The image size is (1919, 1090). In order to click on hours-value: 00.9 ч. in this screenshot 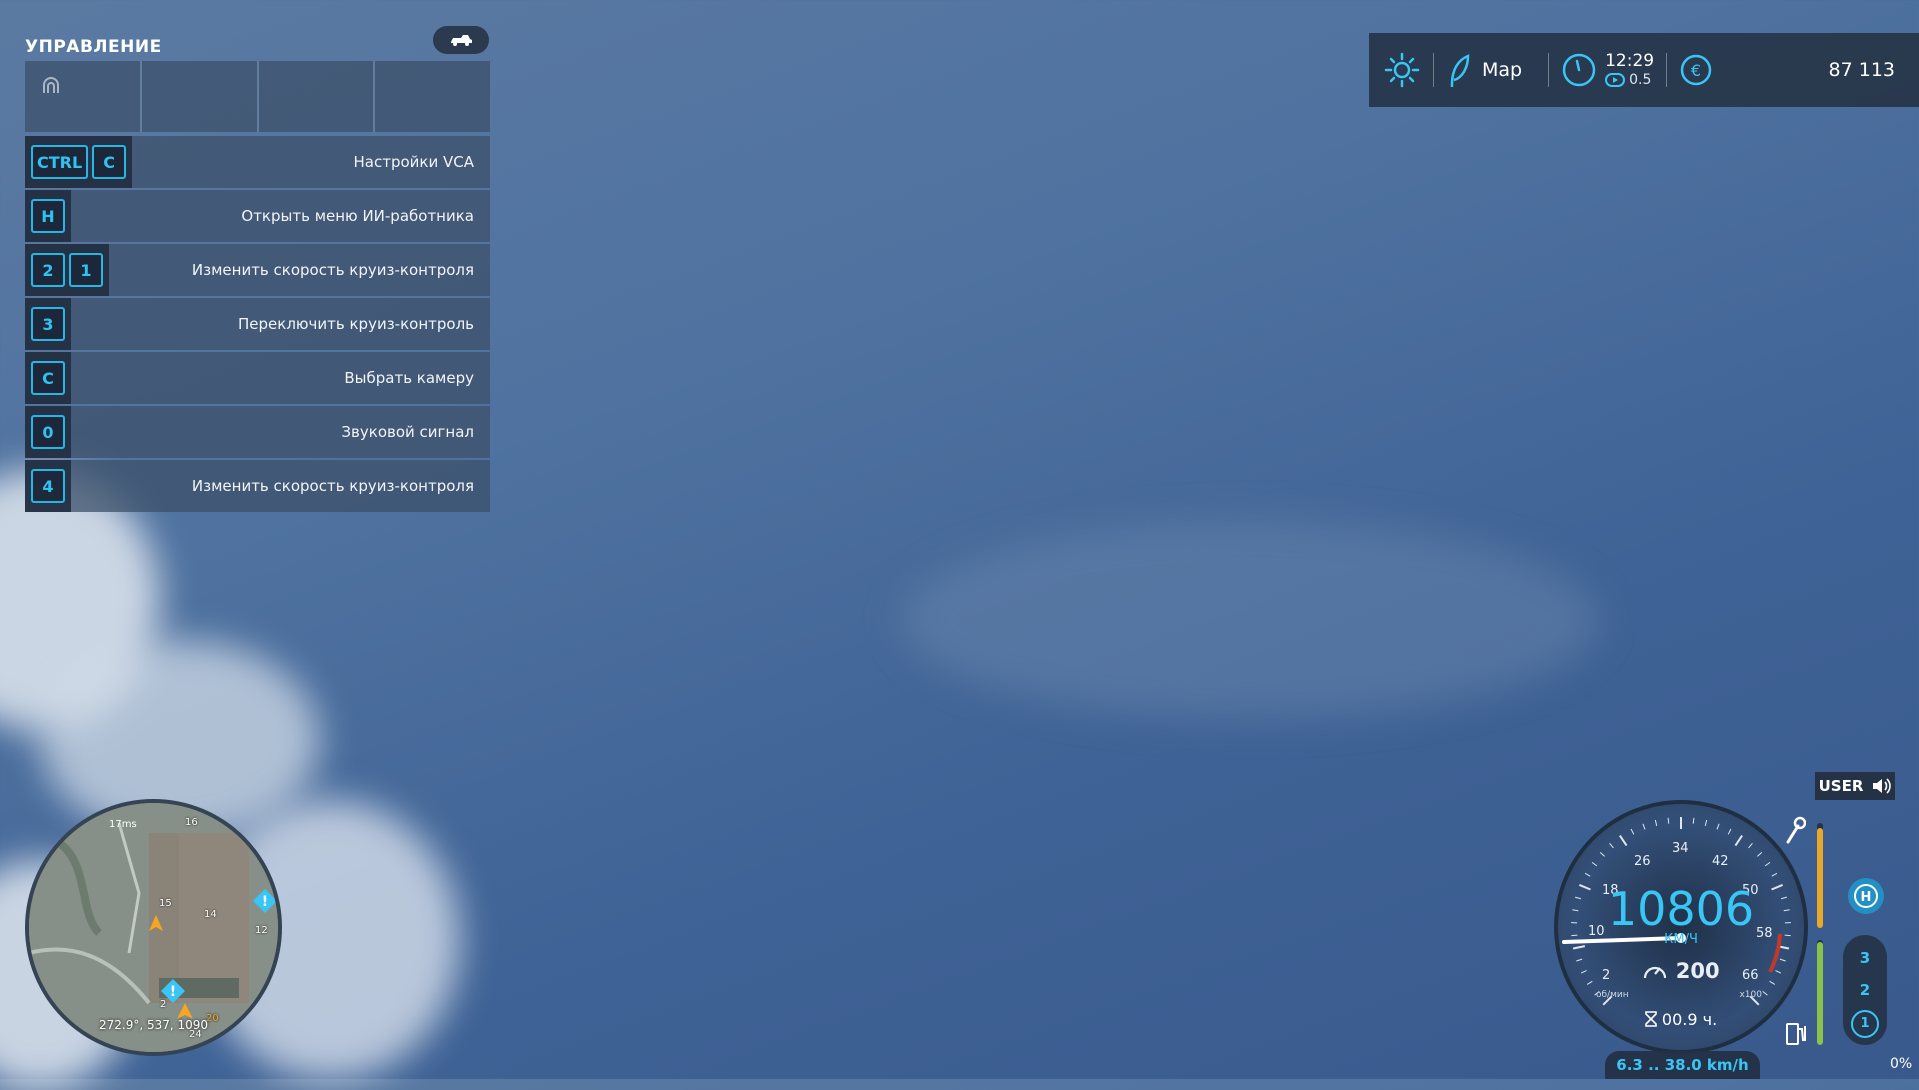, I will do `click(1689, 1019)`.